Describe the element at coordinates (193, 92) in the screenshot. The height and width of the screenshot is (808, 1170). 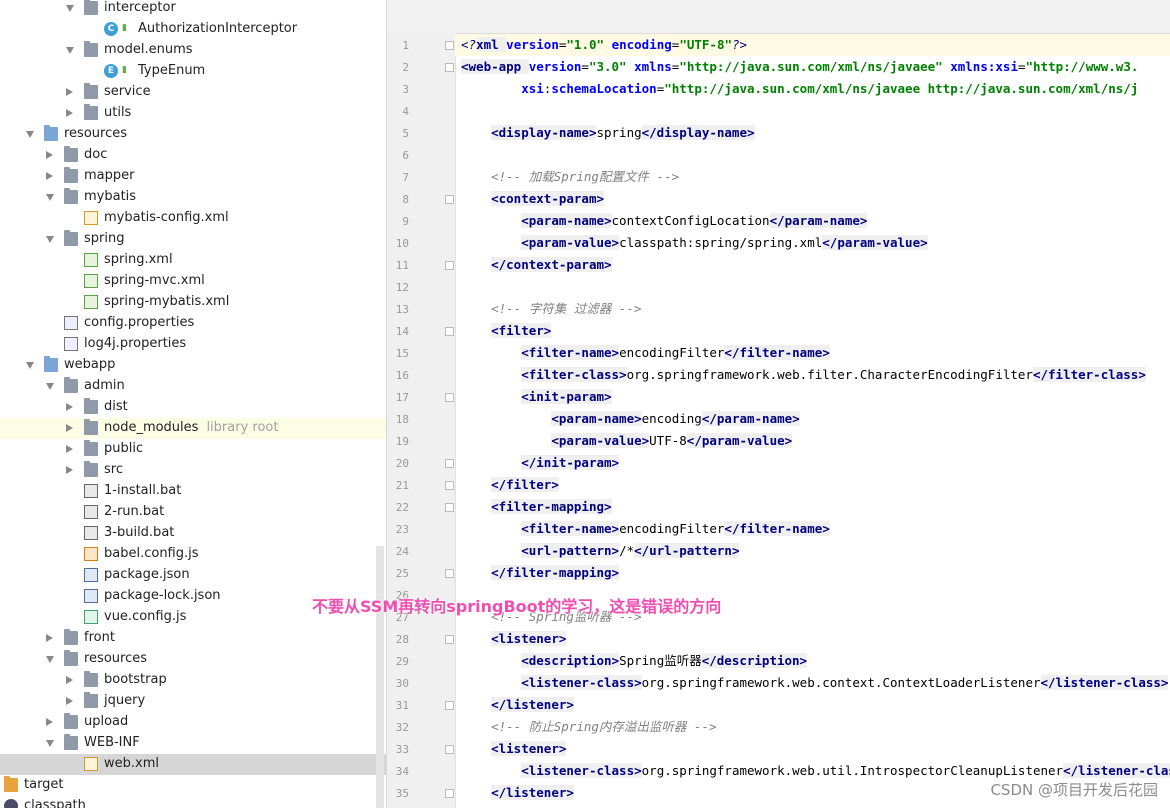
I see `tree-item: service` at that location.